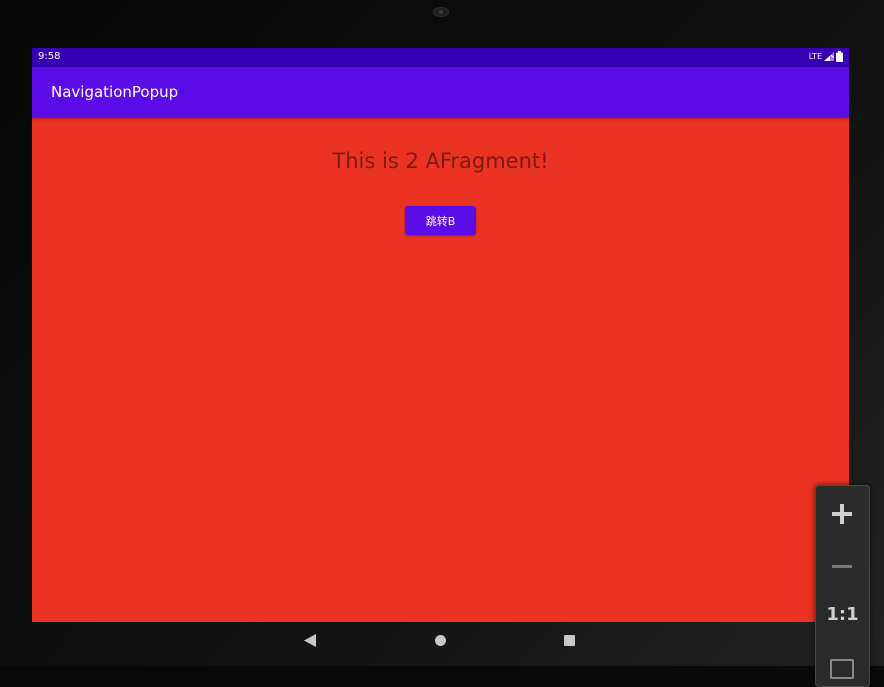  Describe the element at coordinates (829, 56) in the screenshot. I see `signal-icon` at that location.